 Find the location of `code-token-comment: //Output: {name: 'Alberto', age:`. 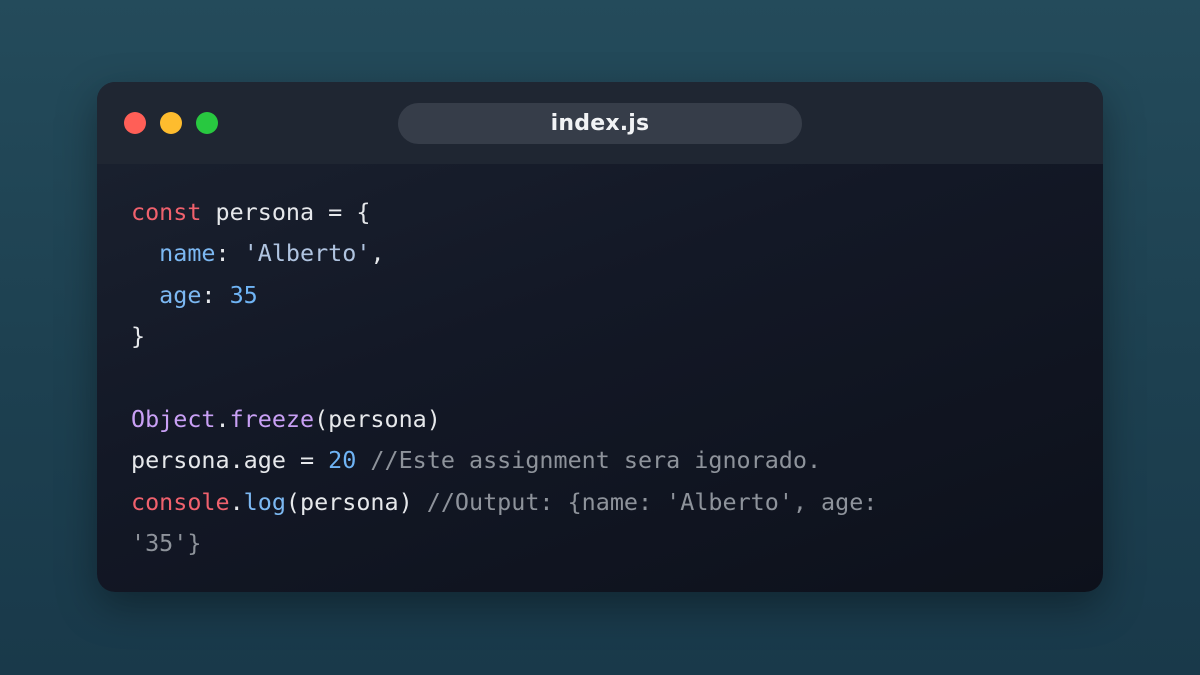

code-token-comment: //Output: {name: 'Alberto', age: is located at coordinates (645, 501).